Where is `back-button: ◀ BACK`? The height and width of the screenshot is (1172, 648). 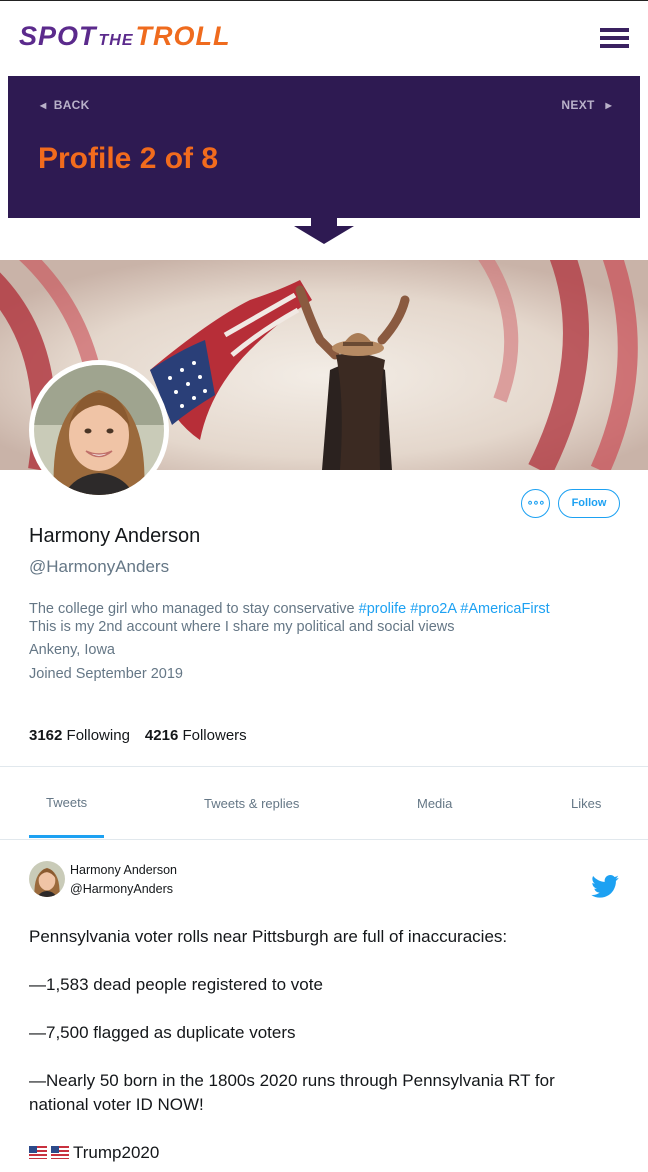
back-button: ◀ BACK is located at coordinates (65, 105).